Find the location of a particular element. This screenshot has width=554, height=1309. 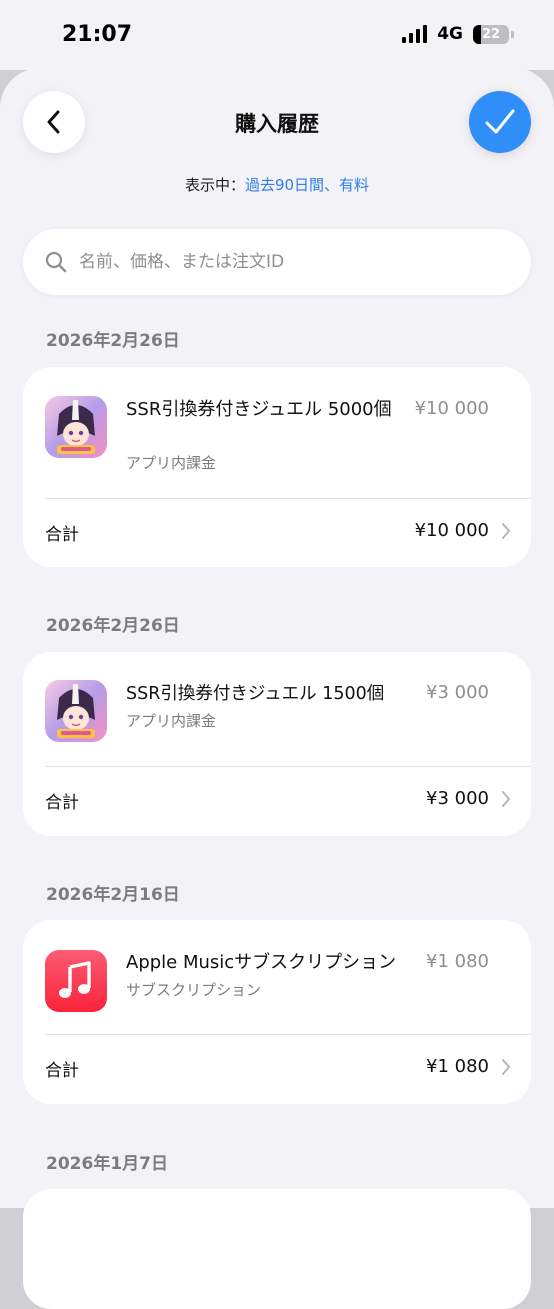

done-button is located at coordinates (500, 122).